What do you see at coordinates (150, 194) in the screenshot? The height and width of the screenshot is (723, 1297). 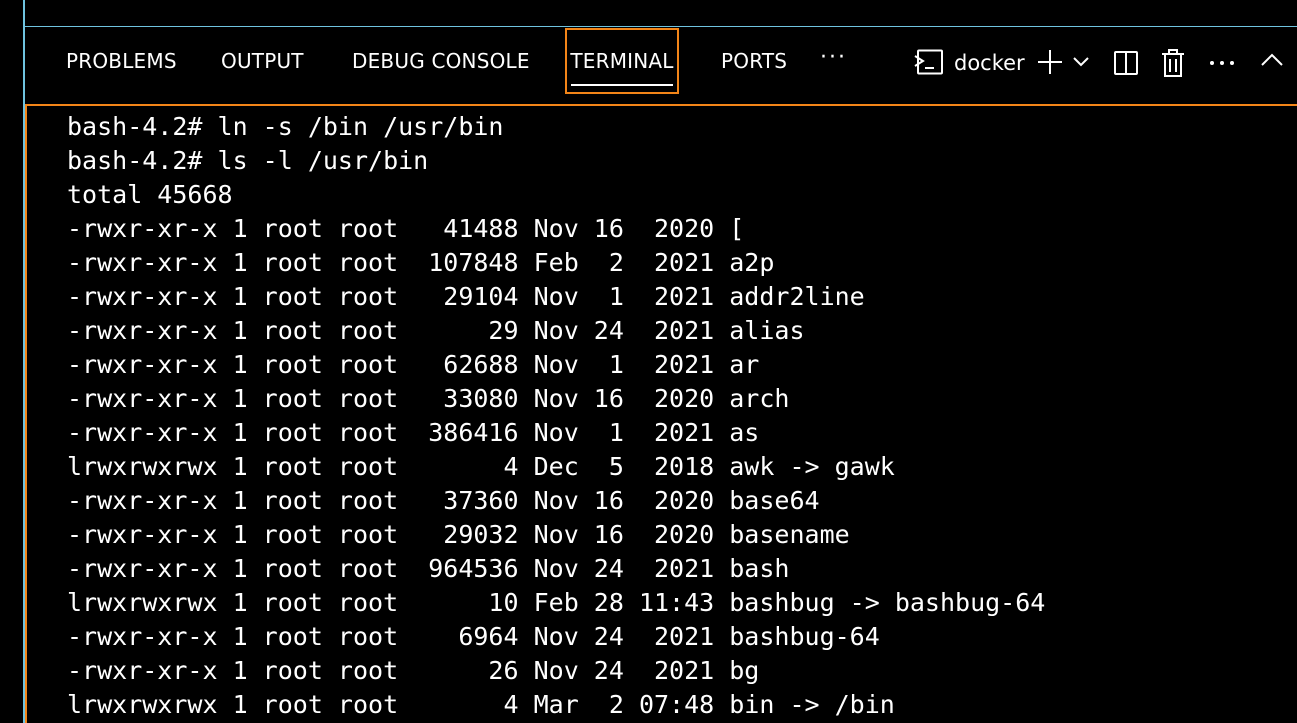 I see `terminal-line: total 45668` at bounding box center [150, 194].